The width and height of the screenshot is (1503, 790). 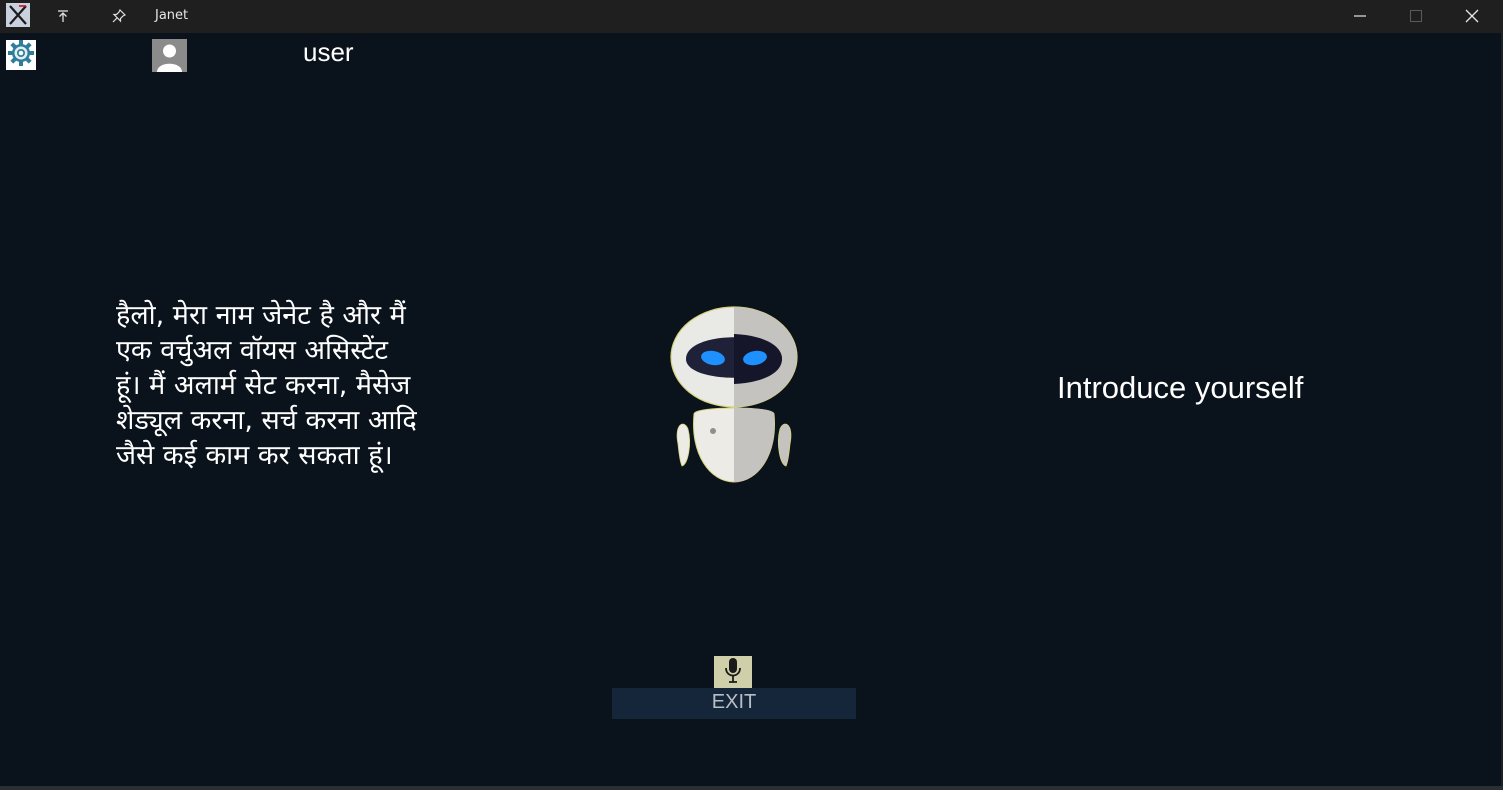 I want to click on title-bar: Janet, so click(x=751, y=16).